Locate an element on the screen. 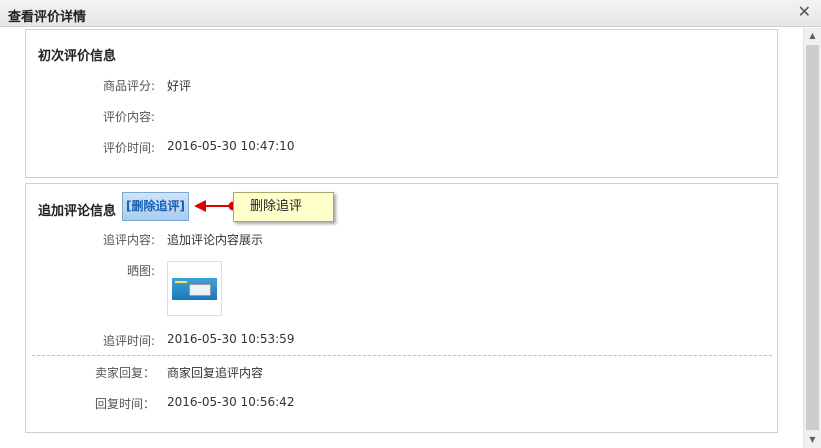 This screenshot has height=448, width=821. followup-content-value: 追加评论内容展示 is located at coordinates (215, 240).